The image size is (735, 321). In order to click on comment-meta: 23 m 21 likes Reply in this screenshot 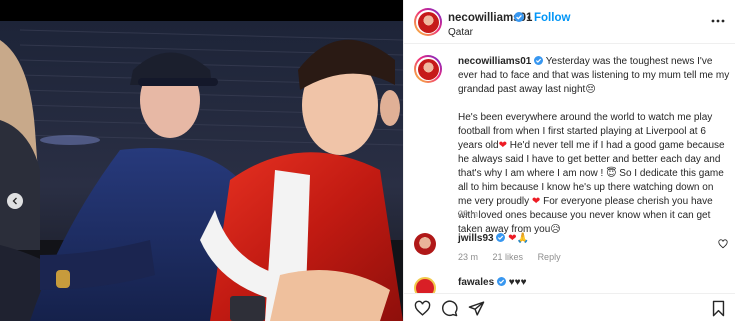, I will do `click(515, 257)`.